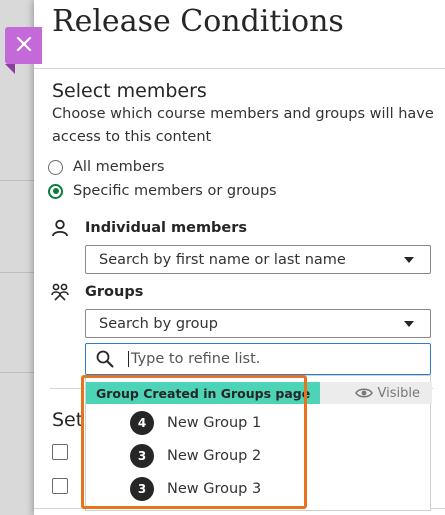 The width and height of the screenshot is (445, 515). I want to click on group-name: New Group 2, so click(214, 456).